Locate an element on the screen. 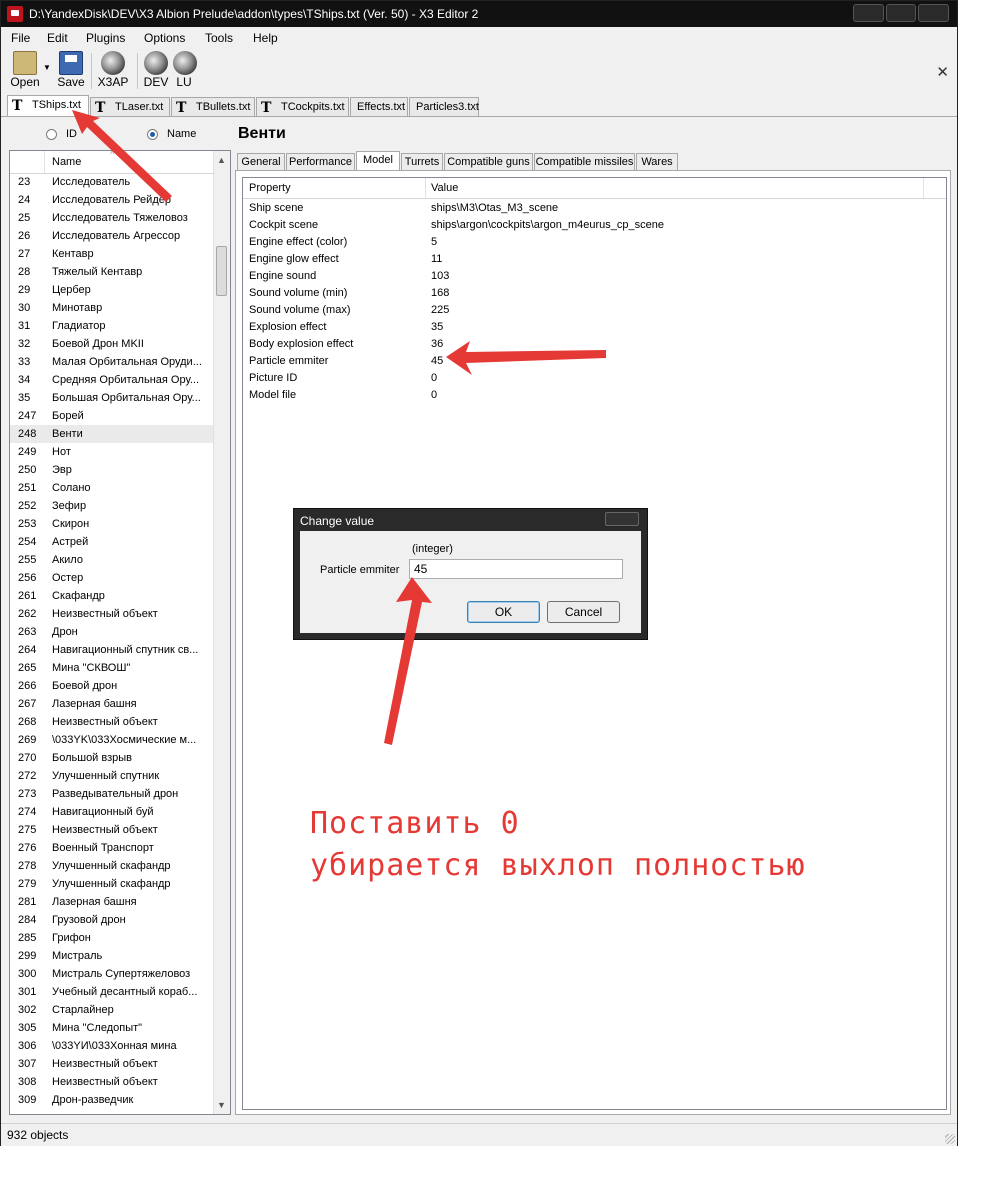  annotation-line-1: Поставить 0 is located at coordinates (415, 823).